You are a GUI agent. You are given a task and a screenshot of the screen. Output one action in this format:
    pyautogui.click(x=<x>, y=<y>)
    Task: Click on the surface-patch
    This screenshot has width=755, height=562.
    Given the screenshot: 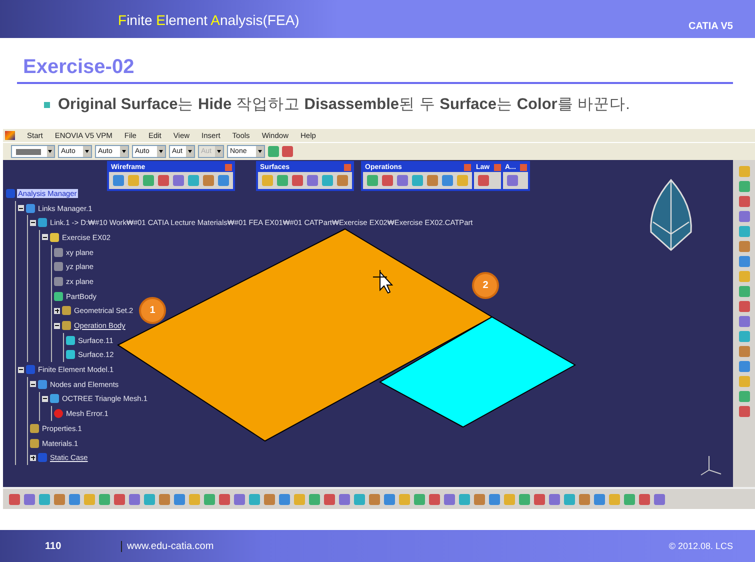 What is the action you would take?
    pyautogui.click(x=477, y=372)
    